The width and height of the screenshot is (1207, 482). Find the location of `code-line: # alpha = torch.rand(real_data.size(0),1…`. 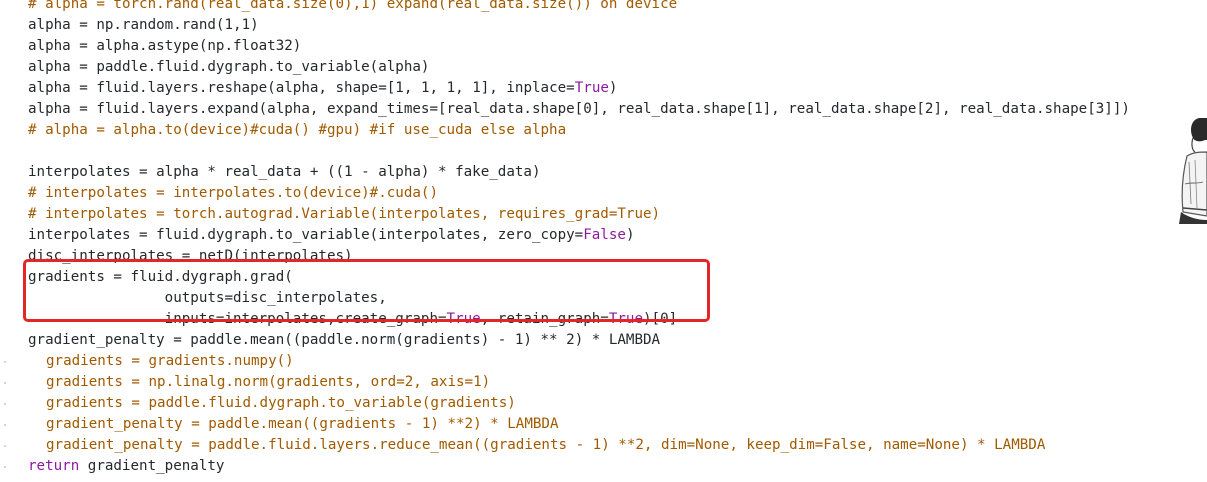

code-line: # alpha = torch.rand(real_data.size(0),1… is located at coordinates (352, 7).